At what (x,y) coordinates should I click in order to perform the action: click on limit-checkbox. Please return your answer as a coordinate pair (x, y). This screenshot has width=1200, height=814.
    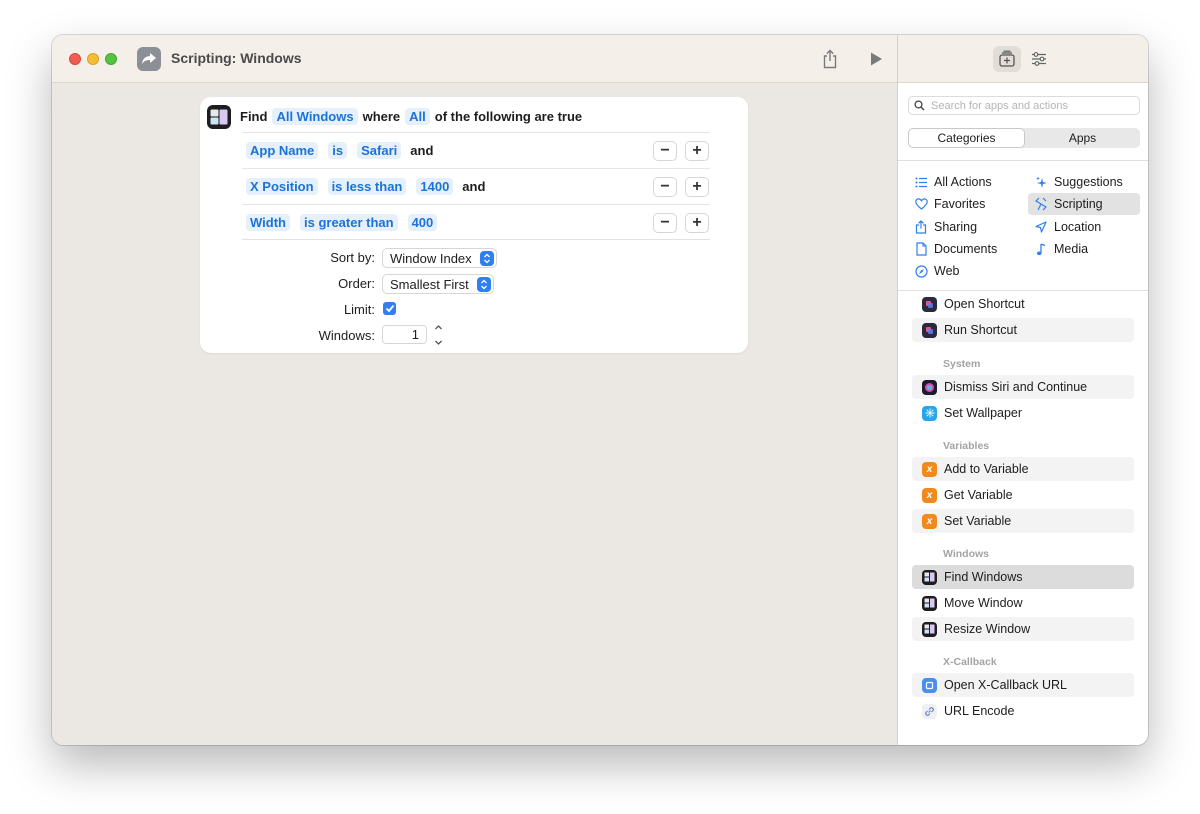
    Looking at the image, I should click on (389, 308).